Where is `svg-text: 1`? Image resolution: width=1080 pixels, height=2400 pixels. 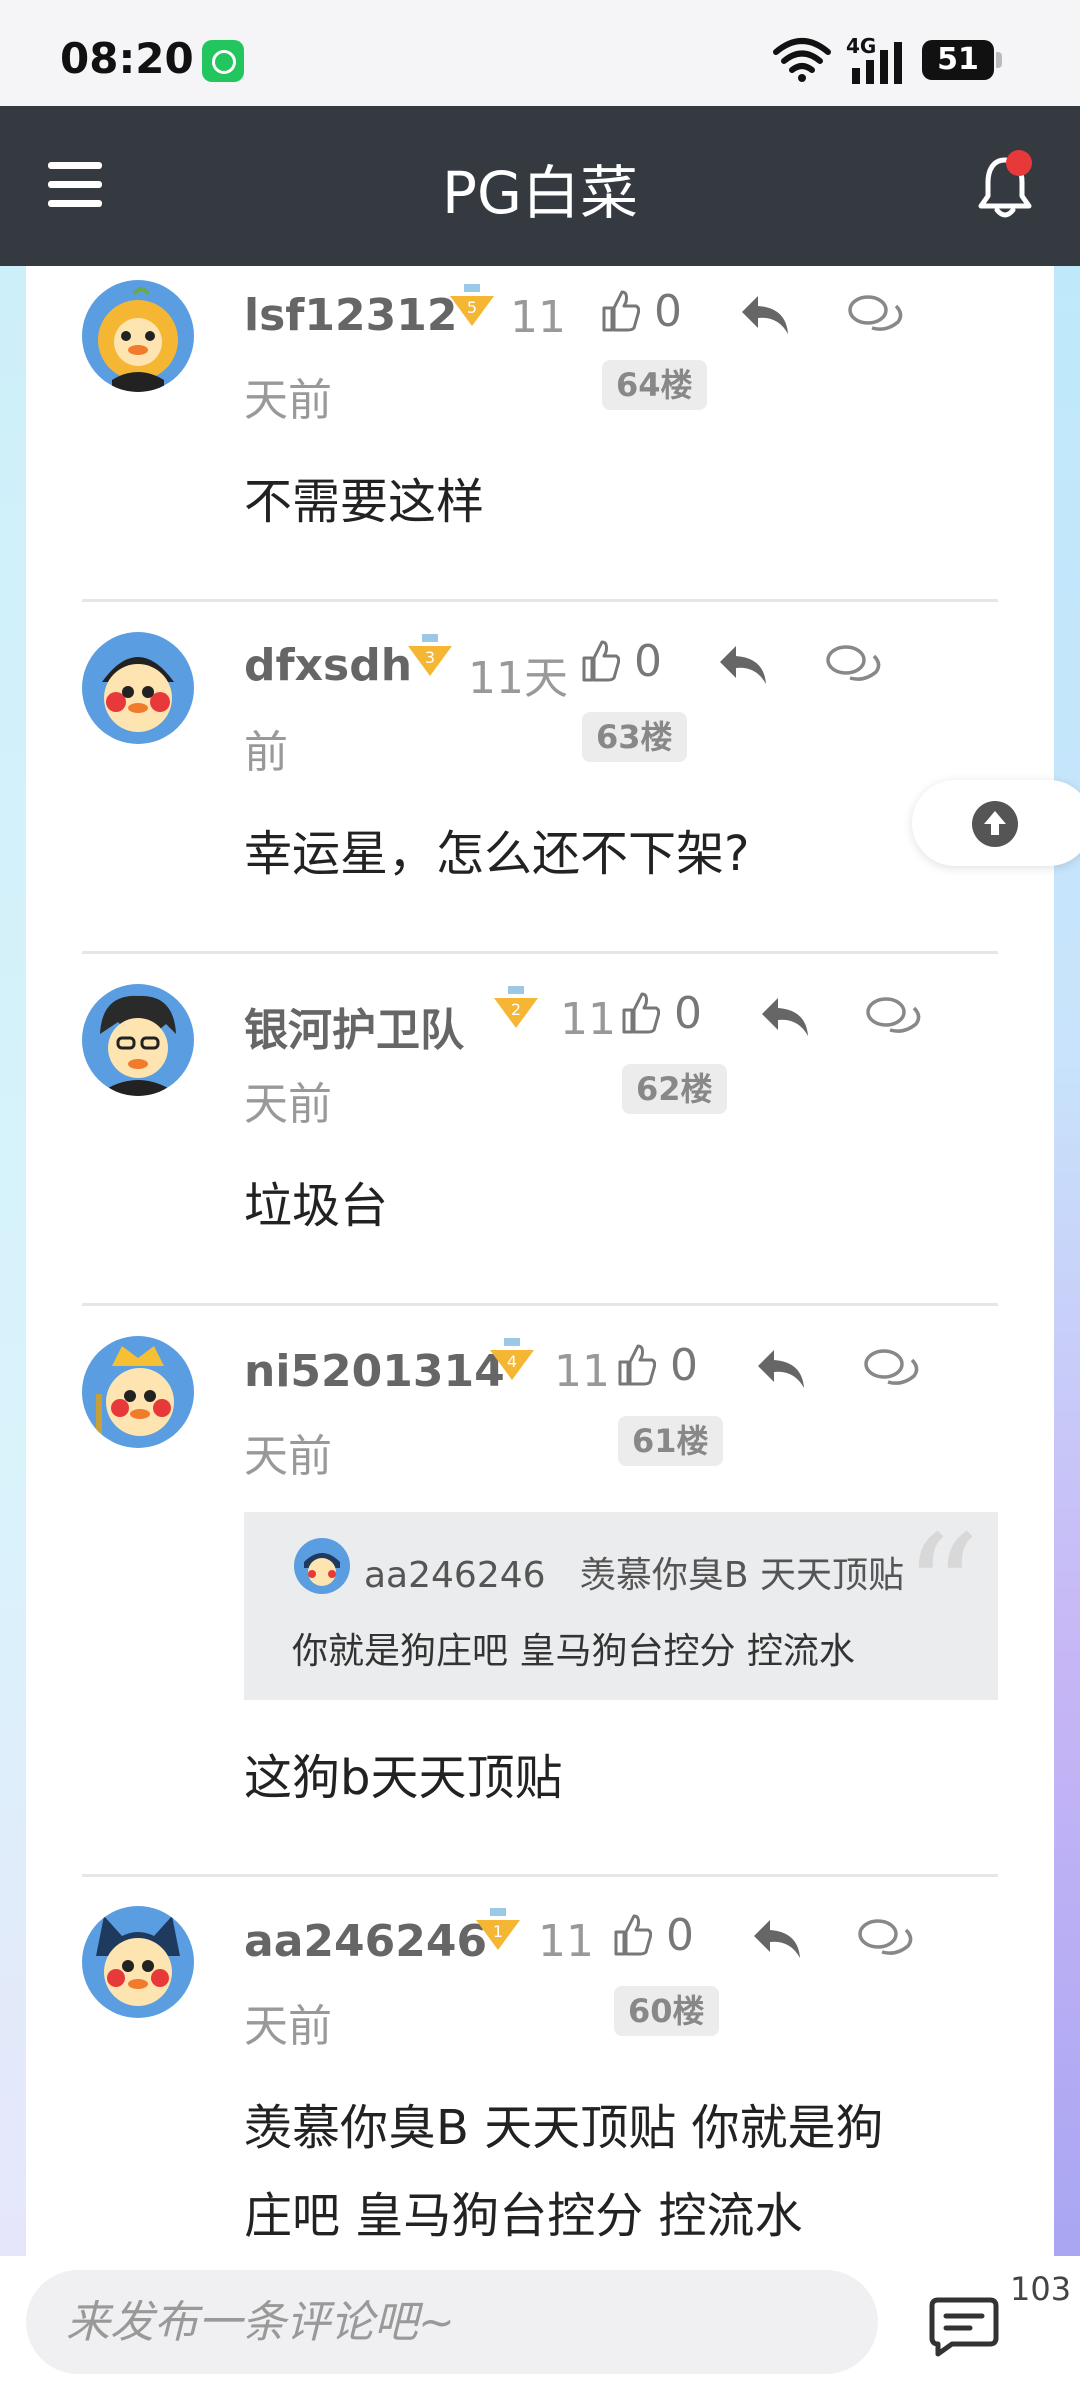 svg-text: 1 is located at coordinates (498, 1931).